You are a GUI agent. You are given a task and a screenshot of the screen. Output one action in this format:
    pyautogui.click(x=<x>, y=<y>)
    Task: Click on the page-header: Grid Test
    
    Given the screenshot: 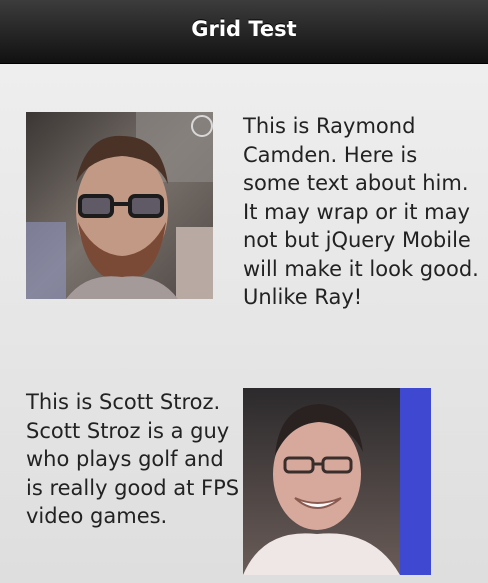 What is the action you would take?
    pyautogui.click(x=244, y=32)
    